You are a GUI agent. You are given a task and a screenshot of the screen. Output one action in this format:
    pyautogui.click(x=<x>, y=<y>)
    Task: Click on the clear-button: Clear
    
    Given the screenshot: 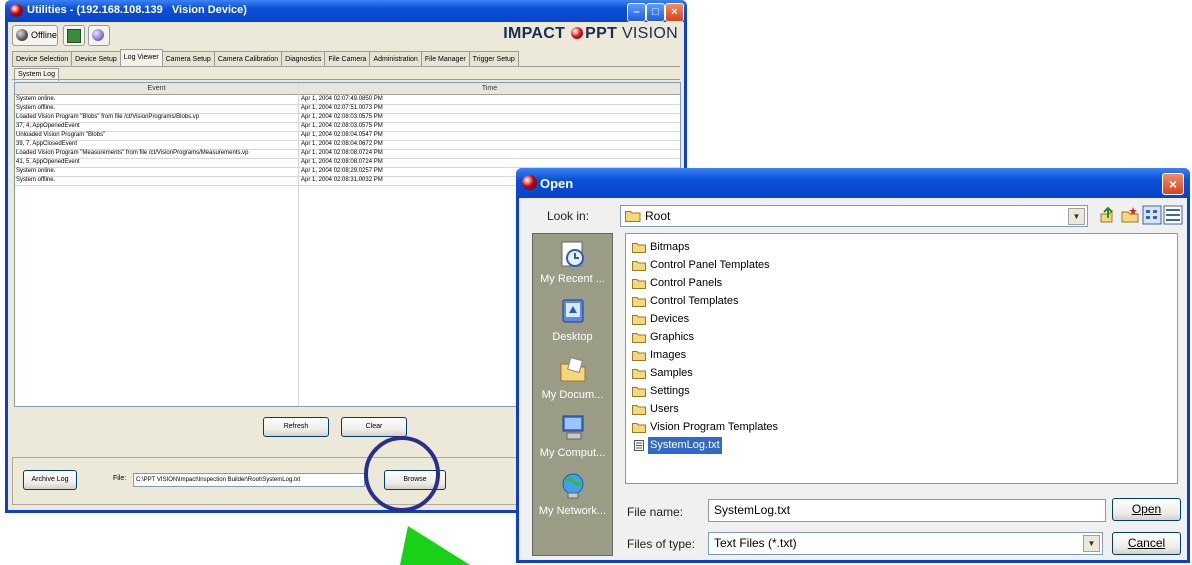 What is the action you would take?
    pyautogui.click(x=374, y=427)
    